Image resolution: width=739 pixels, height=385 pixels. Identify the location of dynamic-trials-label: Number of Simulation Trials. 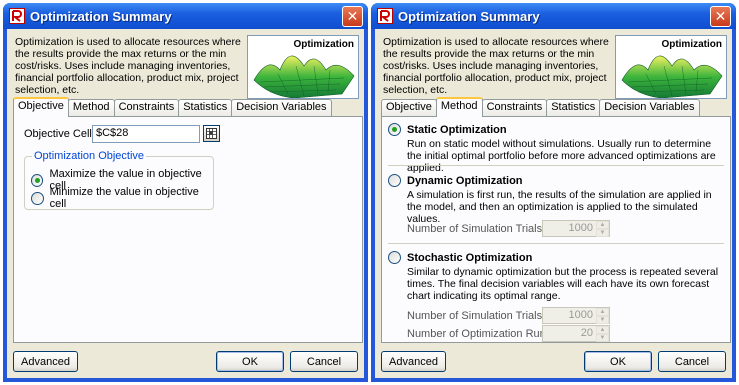
(475, 229).